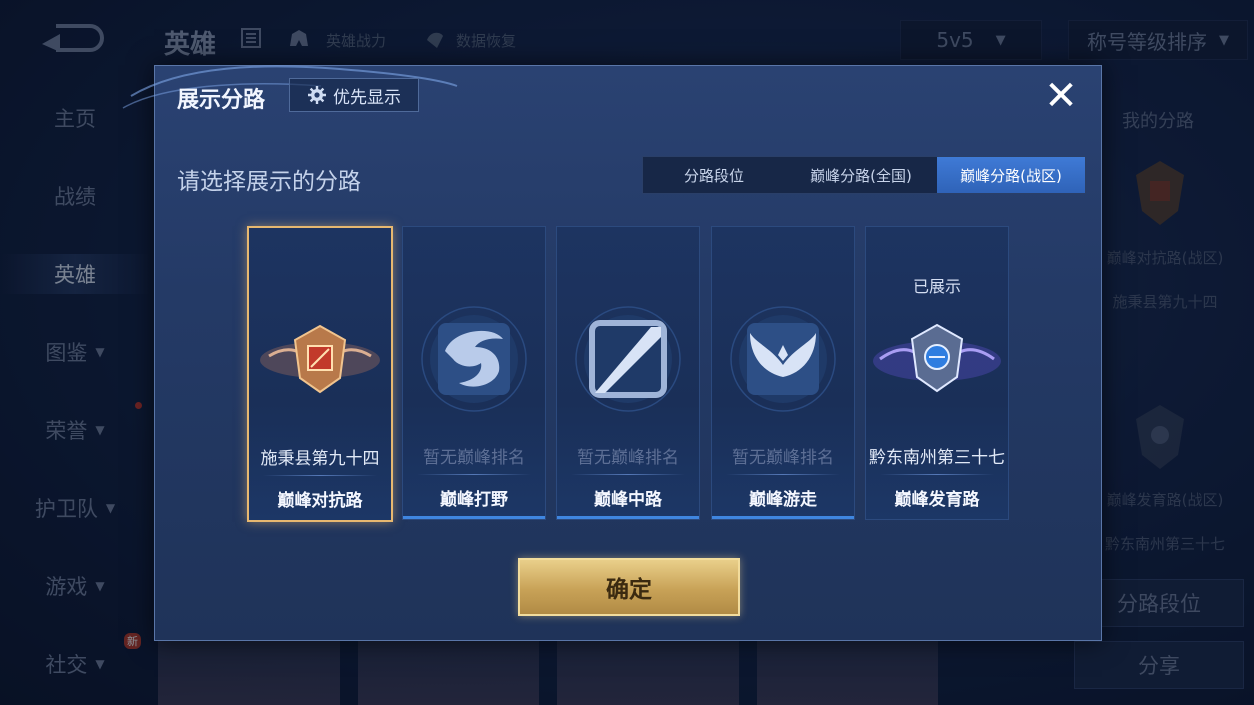 The height and width of the screenshot is (705, 1254). Describe the element at coordinates (474, 500) in the screenshot. I see `lane-card-name: 巅峰打野` at that location.